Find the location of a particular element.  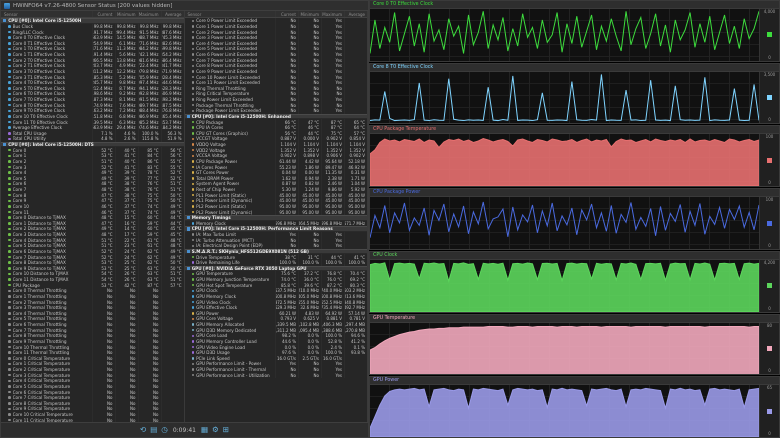

graph-titlebar: CPU Package Temperature is located at coordinates (574, 130).